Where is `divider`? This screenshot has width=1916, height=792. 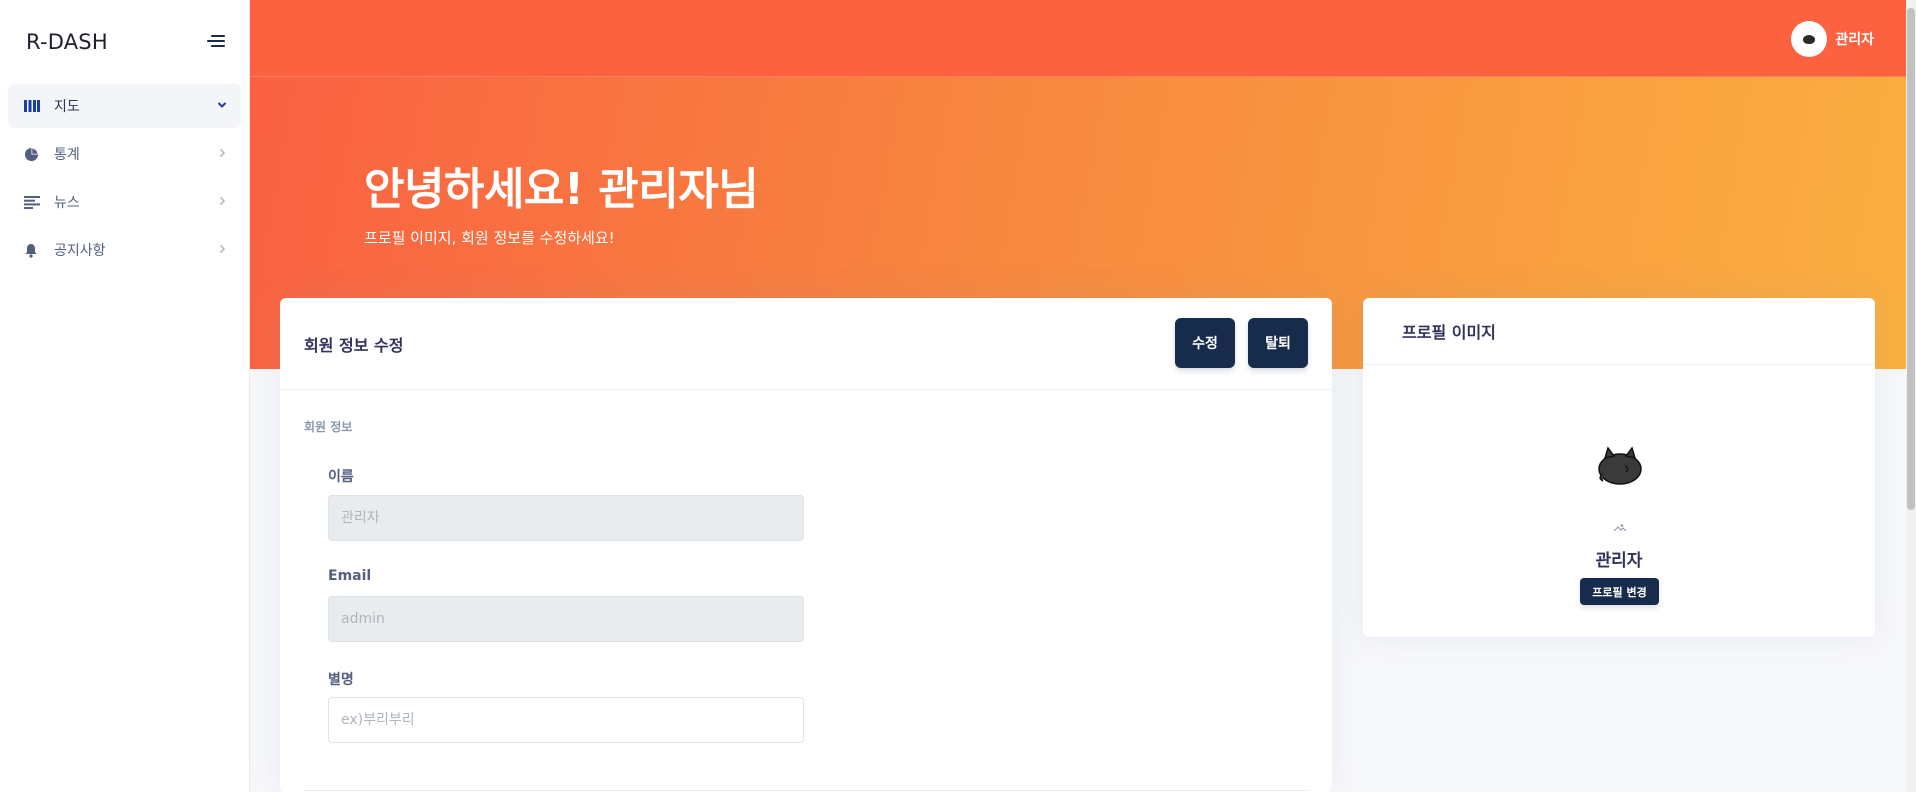 divider is located at coordinates (806, 790).